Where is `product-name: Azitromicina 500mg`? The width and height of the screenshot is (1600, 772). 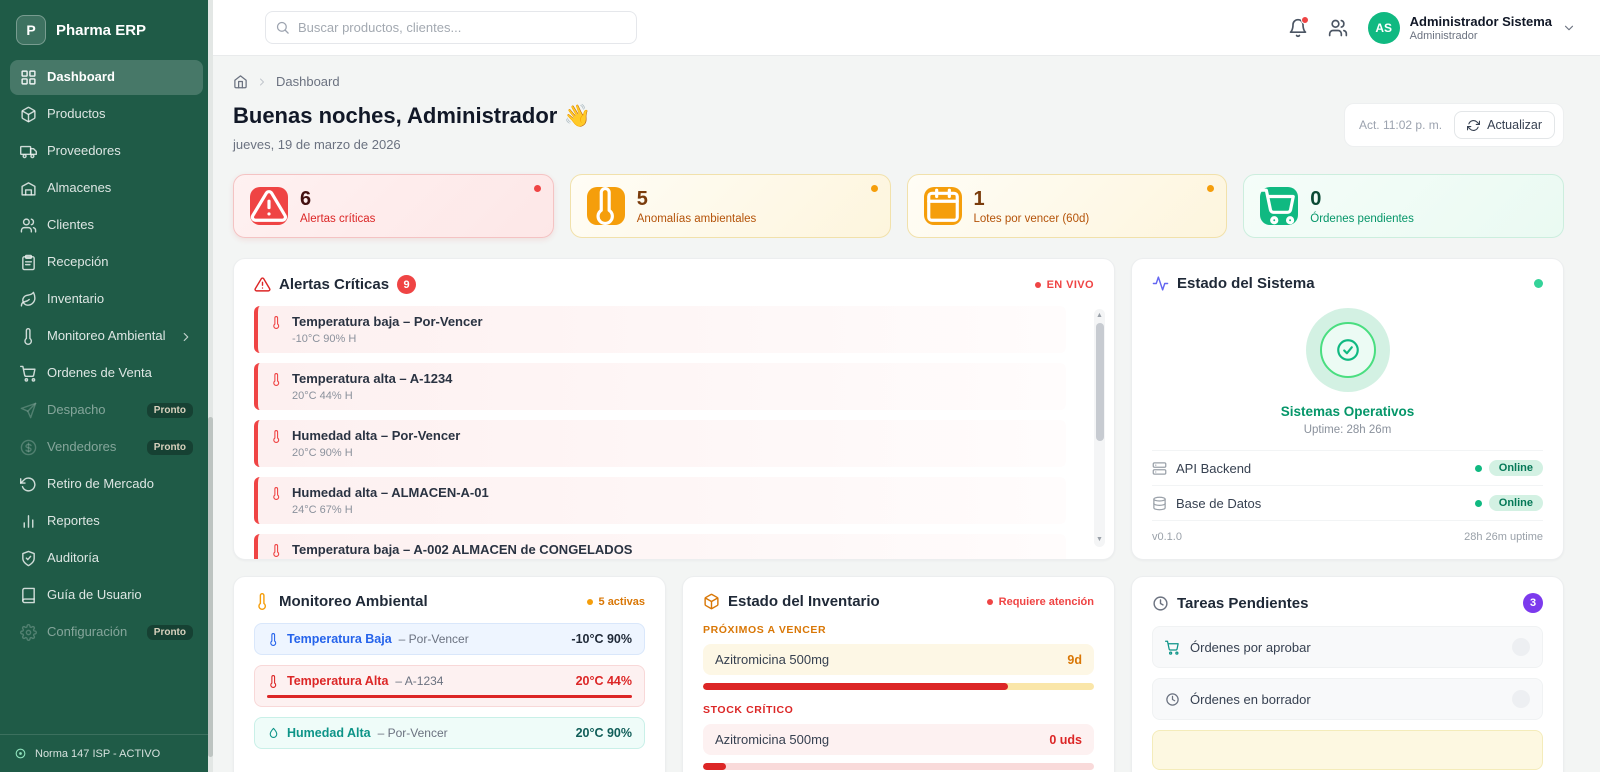
product-name: Azitromicina 500mg is located at coordinates (772, 659).